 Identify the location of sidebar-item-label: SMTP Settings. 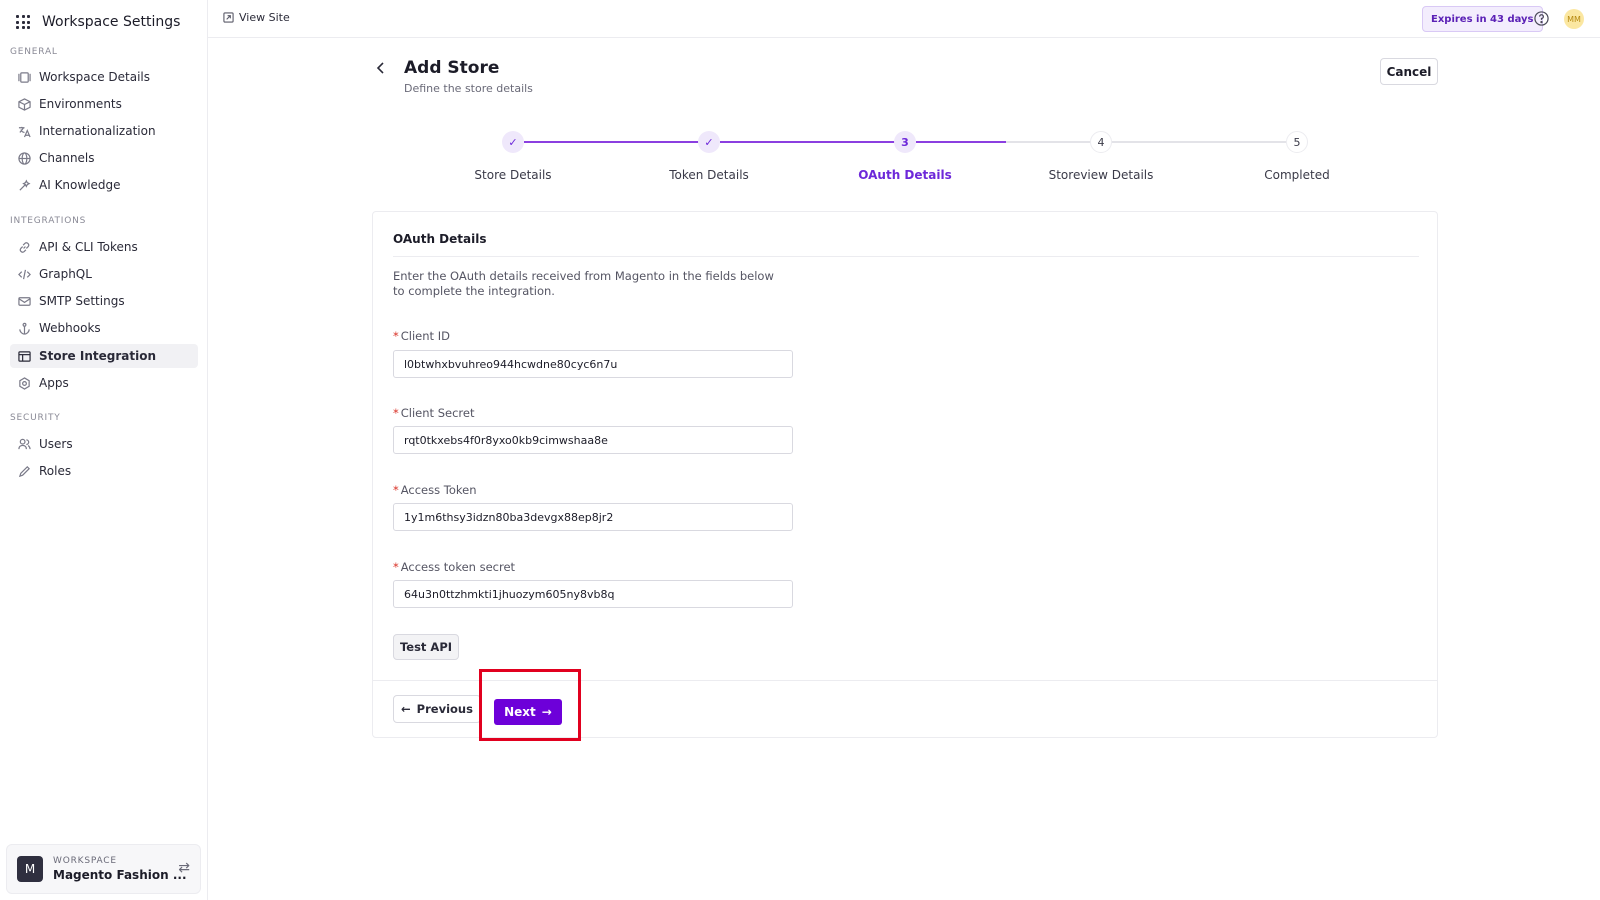
(82, 301).